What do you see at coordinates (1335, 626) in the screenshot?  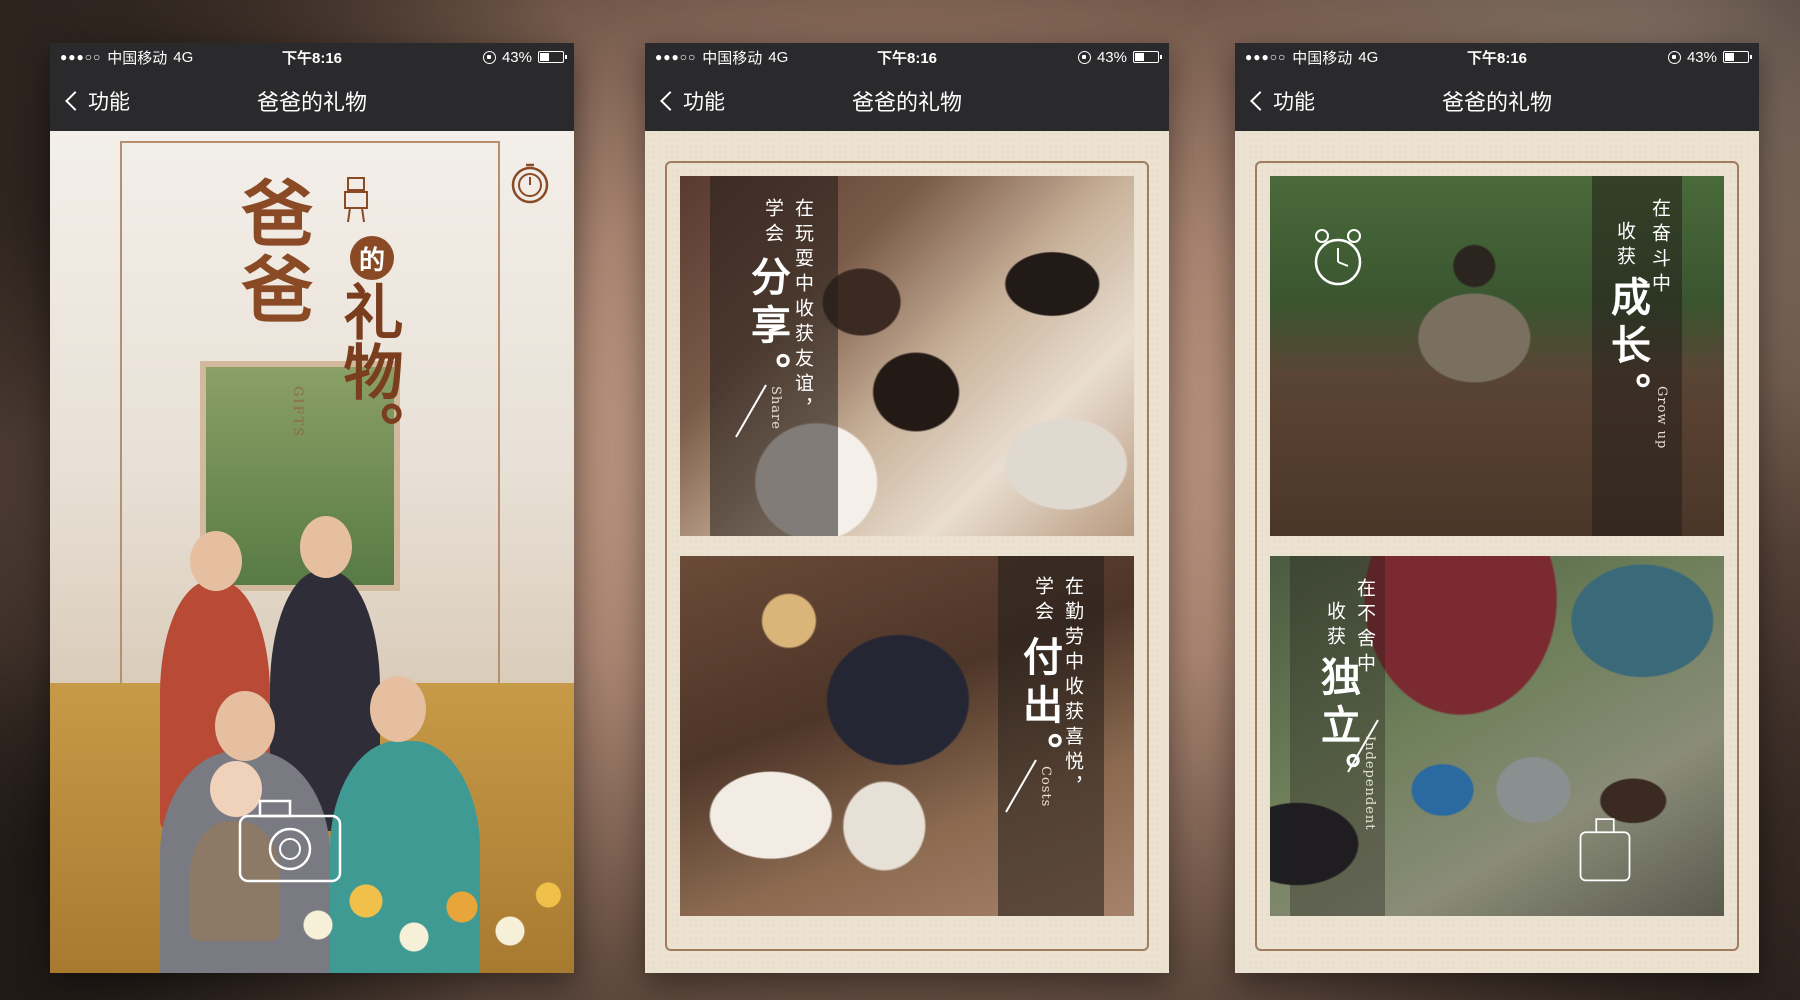 I see `independent-line2: 收获` at bounding box center [1335, 626].